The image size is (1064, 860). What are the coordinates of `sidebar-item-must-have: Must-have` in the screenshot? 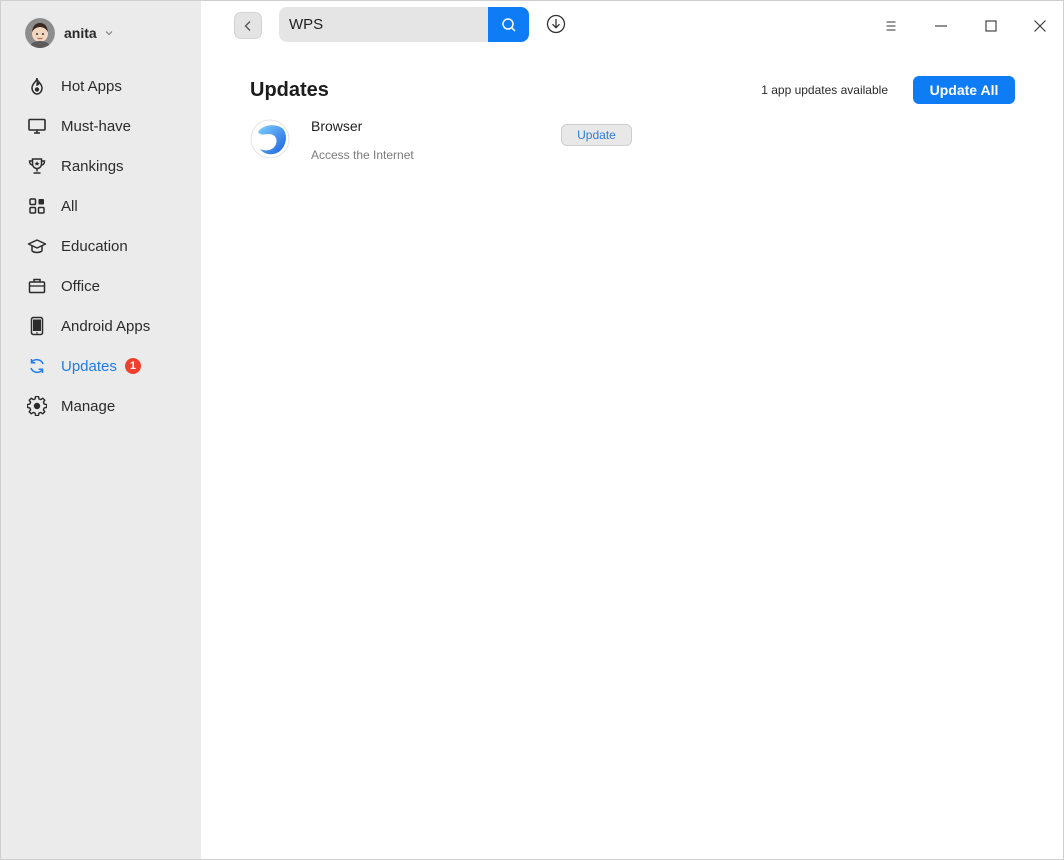 It's located at (101, 126).